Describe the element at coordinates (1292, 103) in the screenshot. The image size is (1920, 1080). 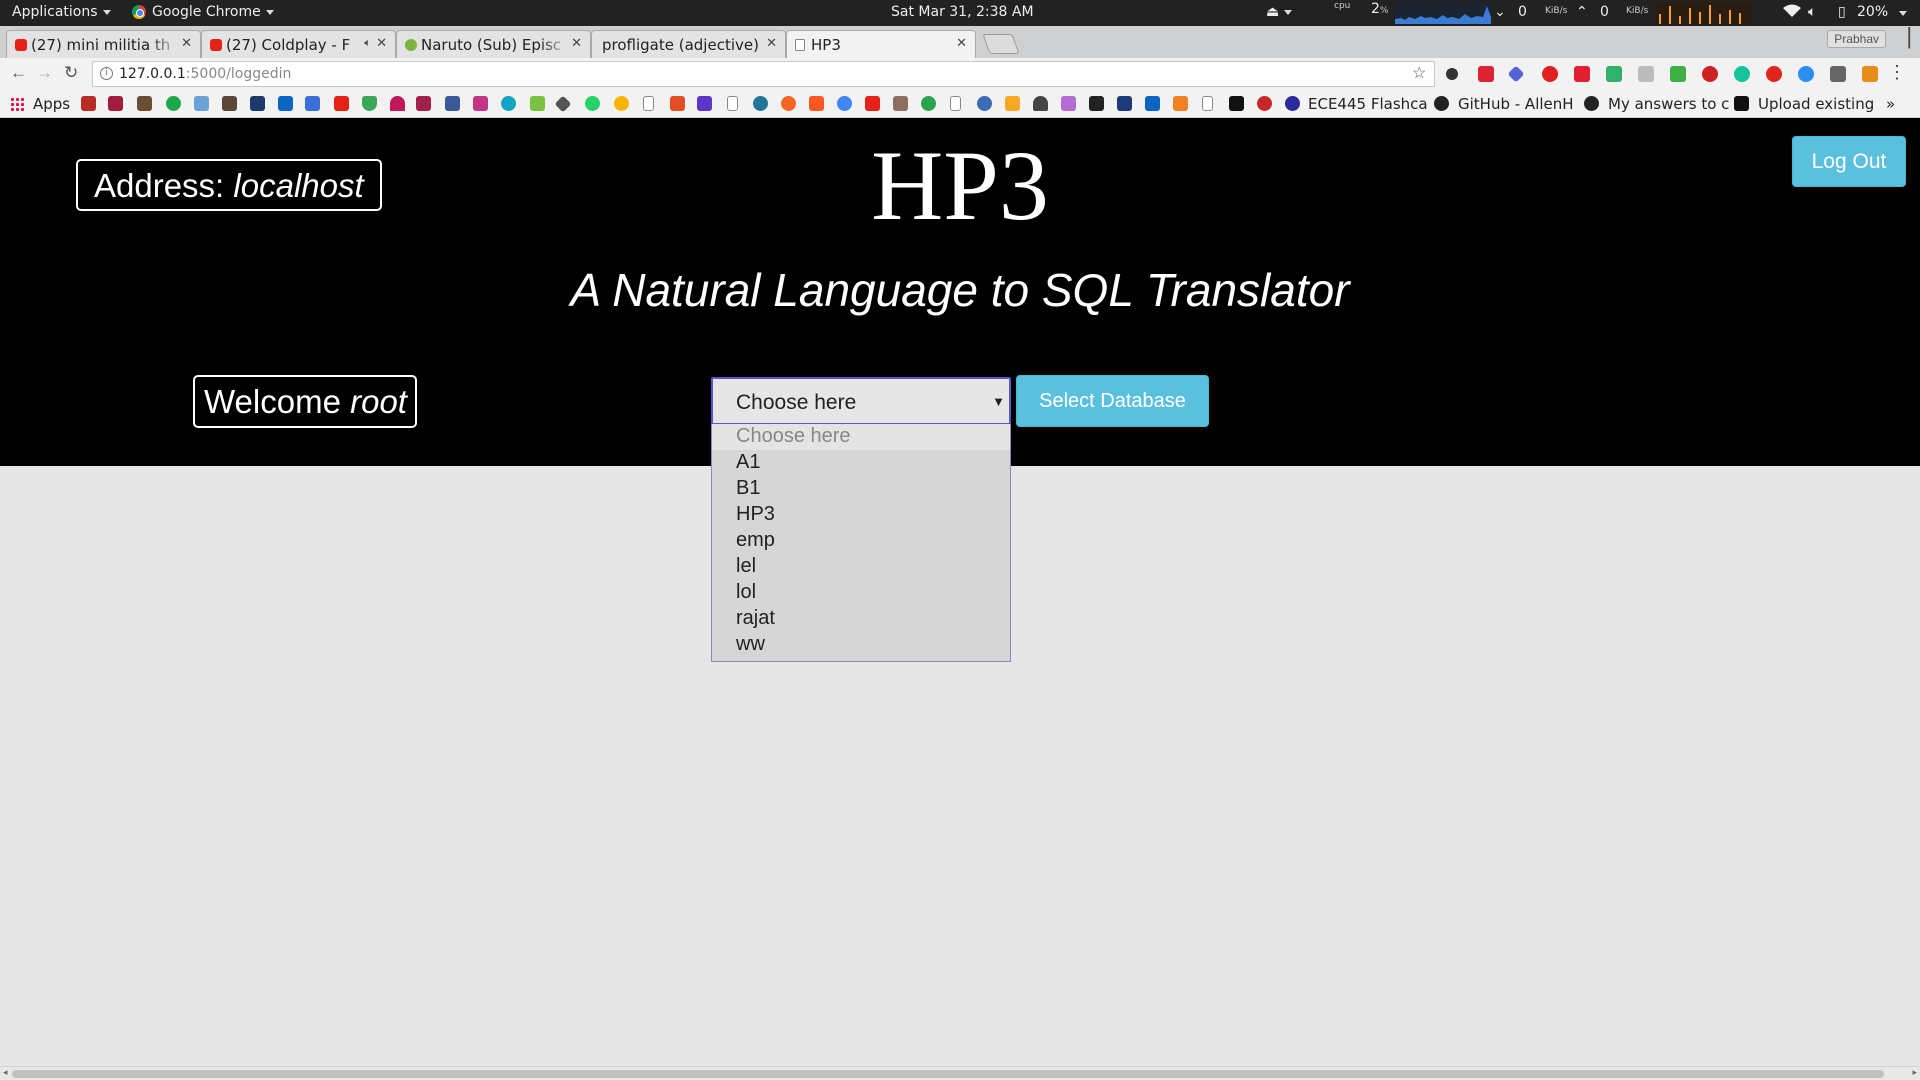
I see `quizlet-icon` at that location.